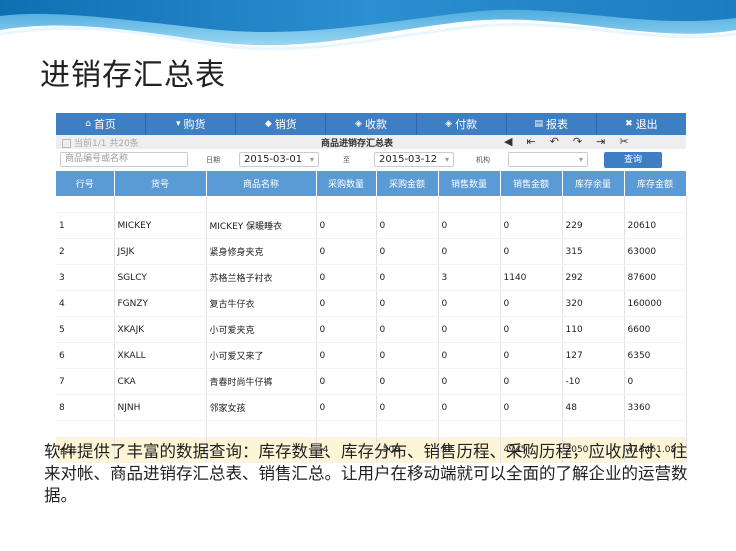  I want to click on cell: FGNZY, so click(160, 303).